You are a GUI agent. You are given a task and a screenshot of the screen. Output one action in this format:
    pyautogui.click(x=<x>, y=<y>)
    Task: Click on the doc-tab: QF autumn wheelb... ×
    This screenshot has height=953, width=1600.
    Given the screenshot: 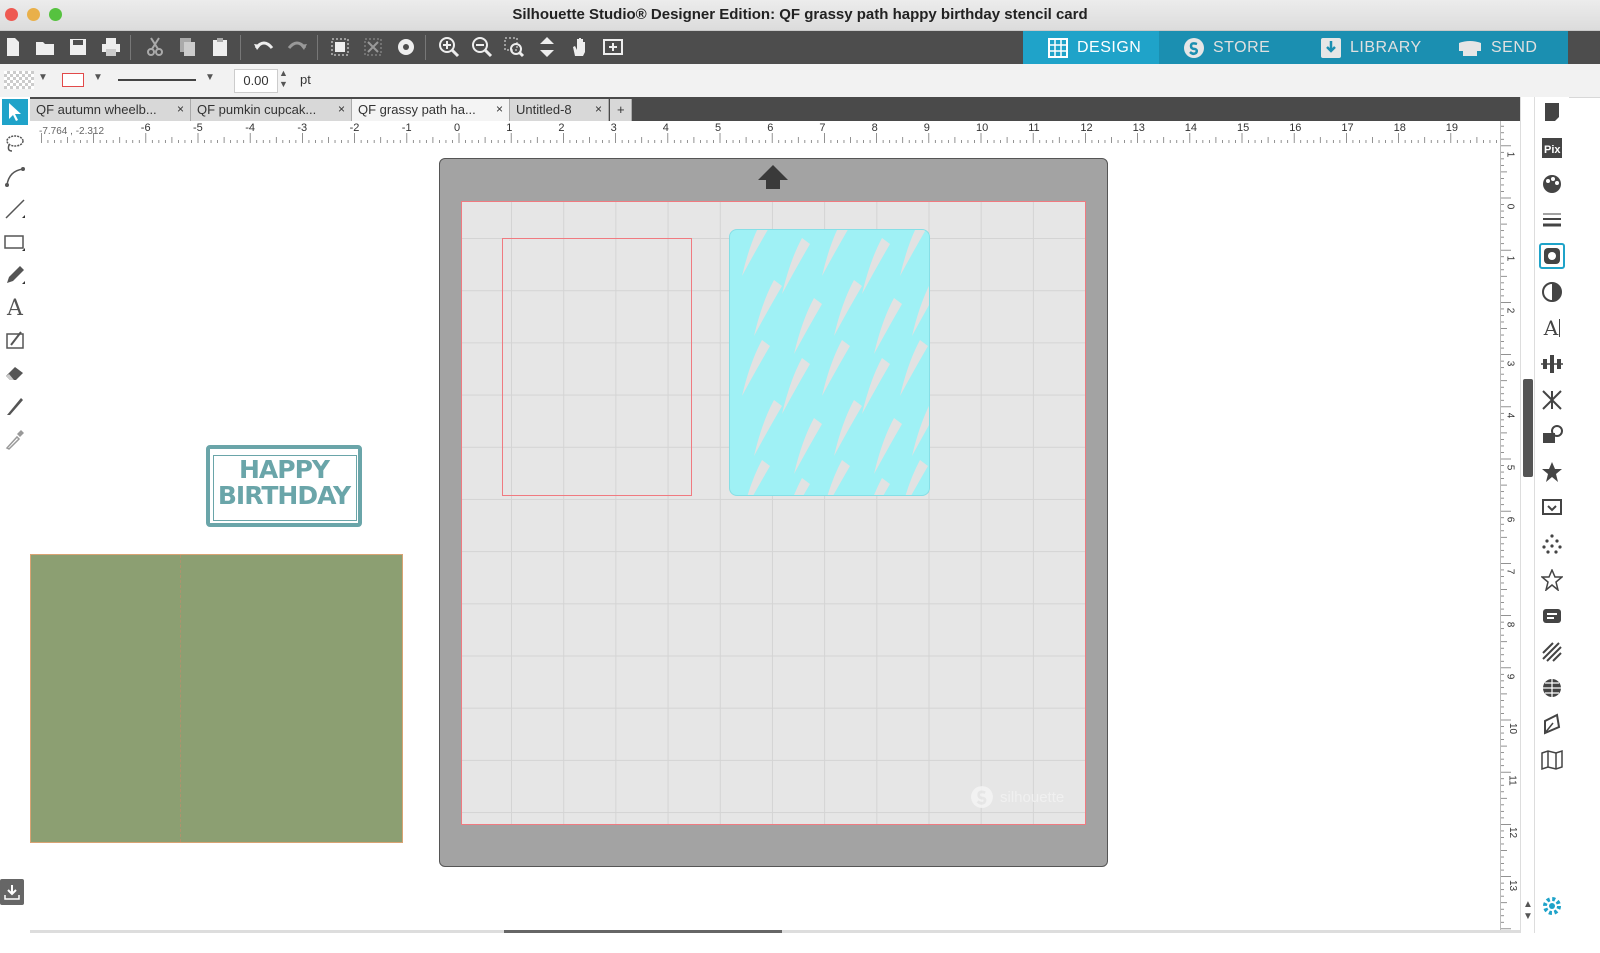 What is the action you would take?
    pyautogui.click(x=110, y=110)
    